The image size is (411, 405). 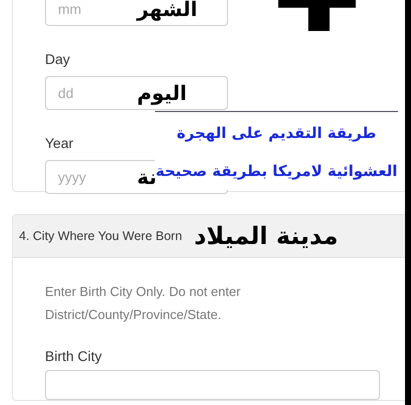 I want to click on arabic-caption: اليوم, so click(x=162, y=93).